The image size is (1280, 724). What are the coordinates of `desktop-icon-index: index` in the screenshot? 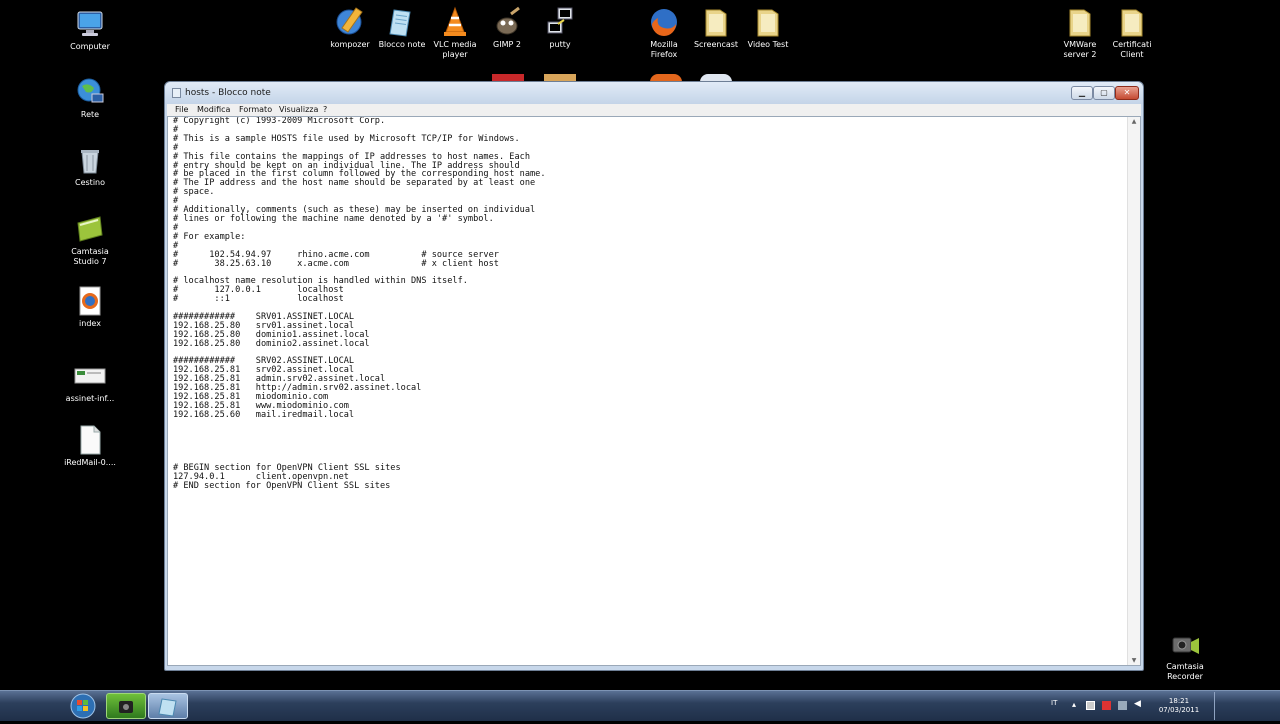 It's located at (90, 307).